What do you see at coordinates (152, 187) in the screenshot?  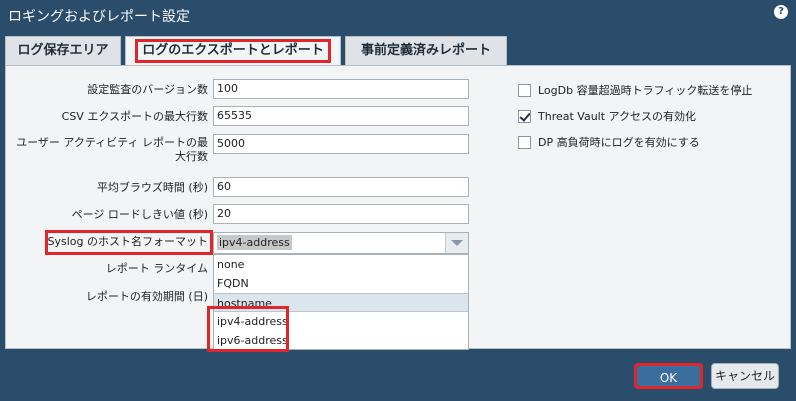 I see `avg-browse-time-label: 平均ブラウズ時間 (秒)` at bounding box center [152, 187].